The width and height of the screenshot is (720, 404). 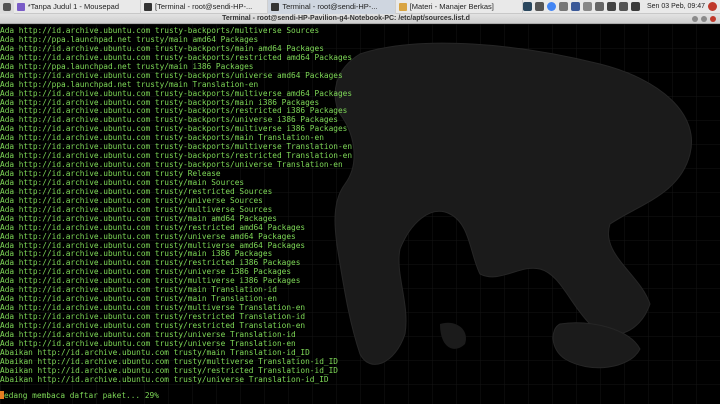 What do you see at coordinates (551, 6) in the screenshot?
I see `chrome-icon` at bounding box center [551, 6].